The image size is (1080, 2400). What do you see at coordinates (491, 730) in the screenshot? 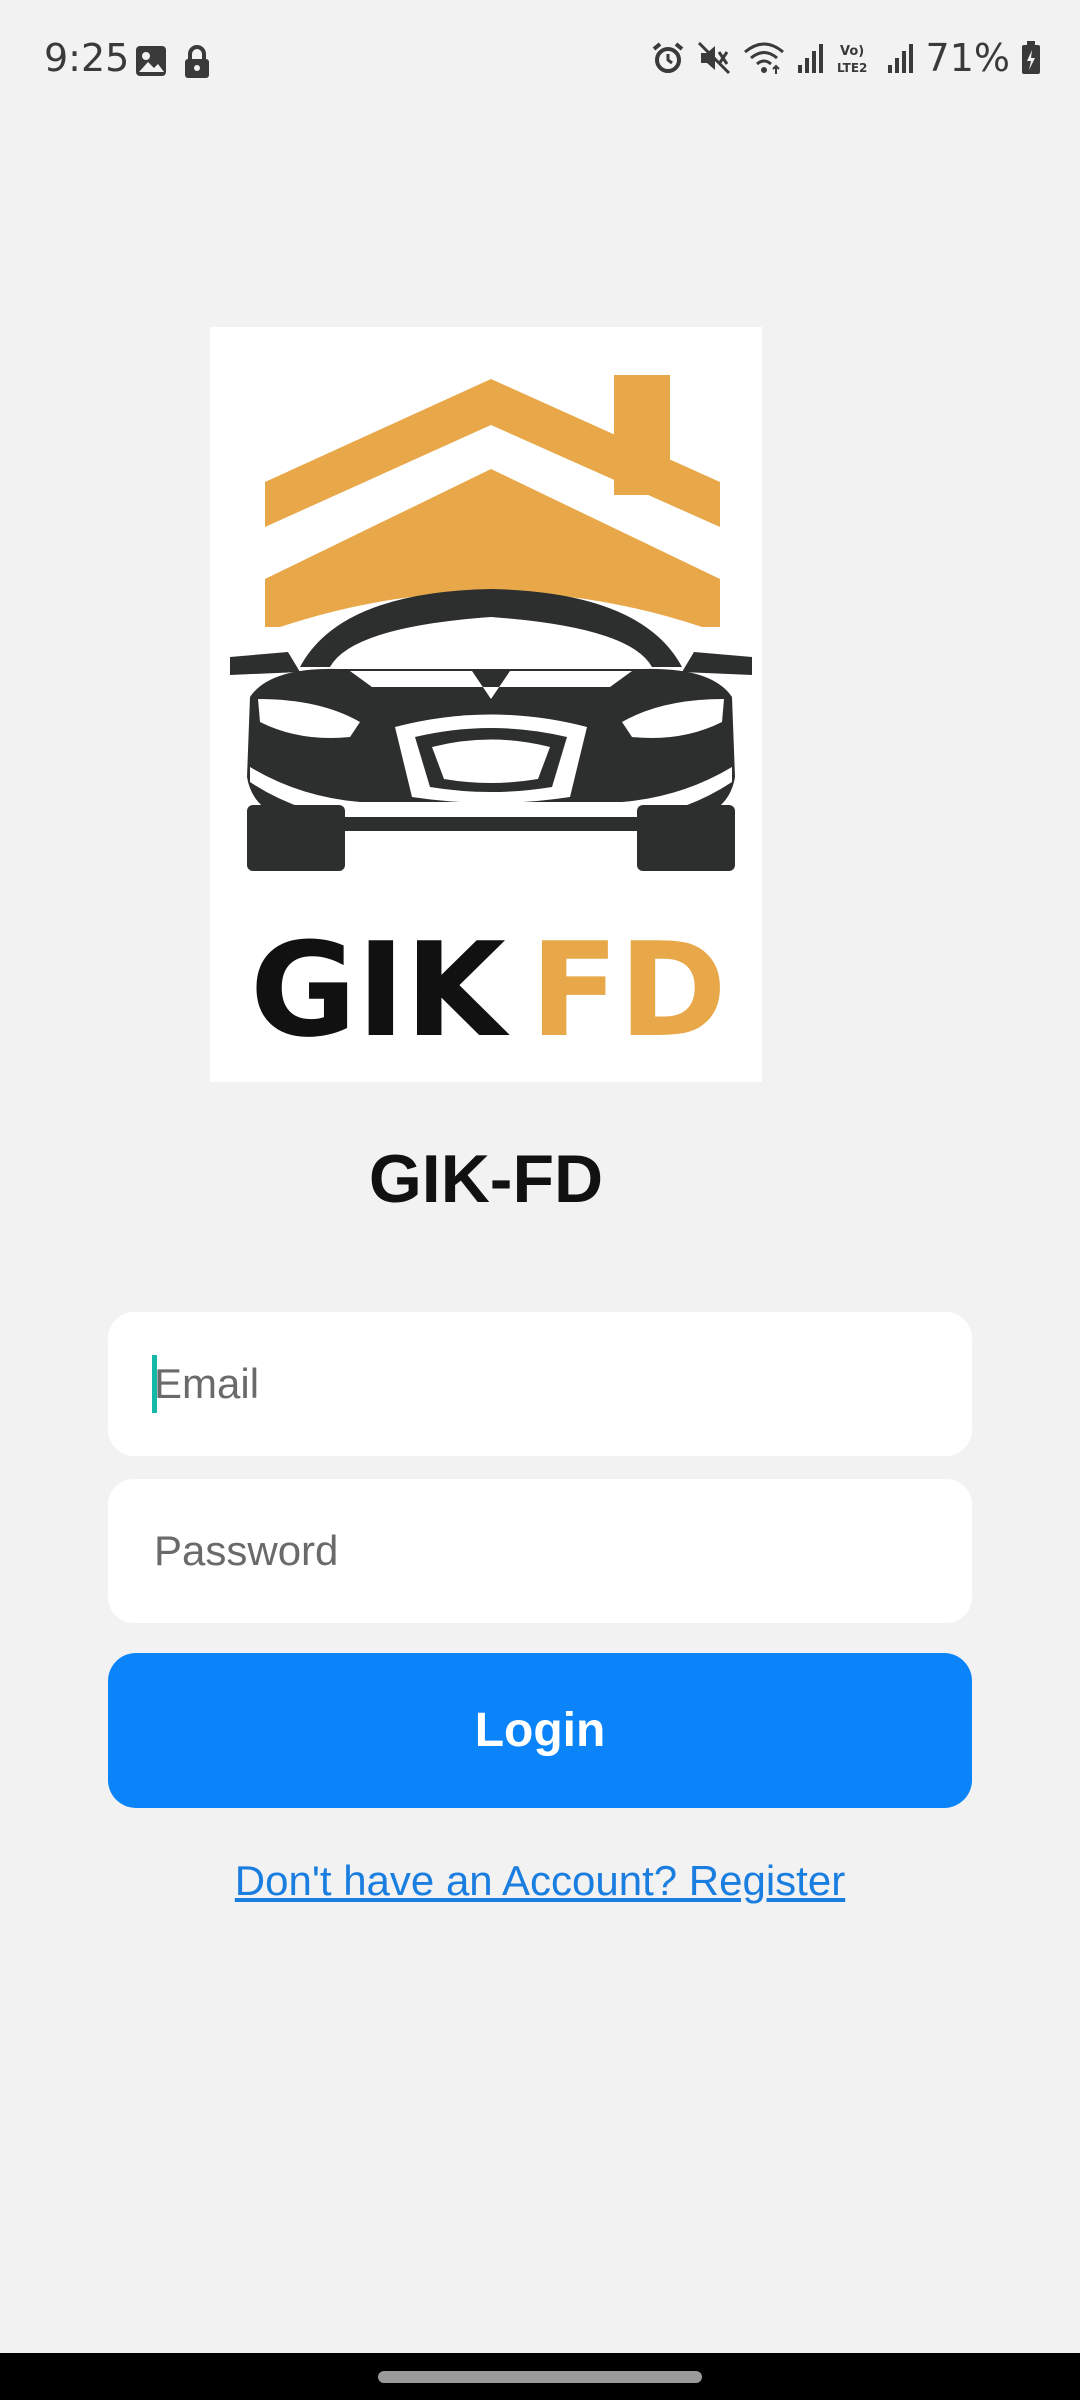
I see `car-icon` at bounding box center [491, 730].